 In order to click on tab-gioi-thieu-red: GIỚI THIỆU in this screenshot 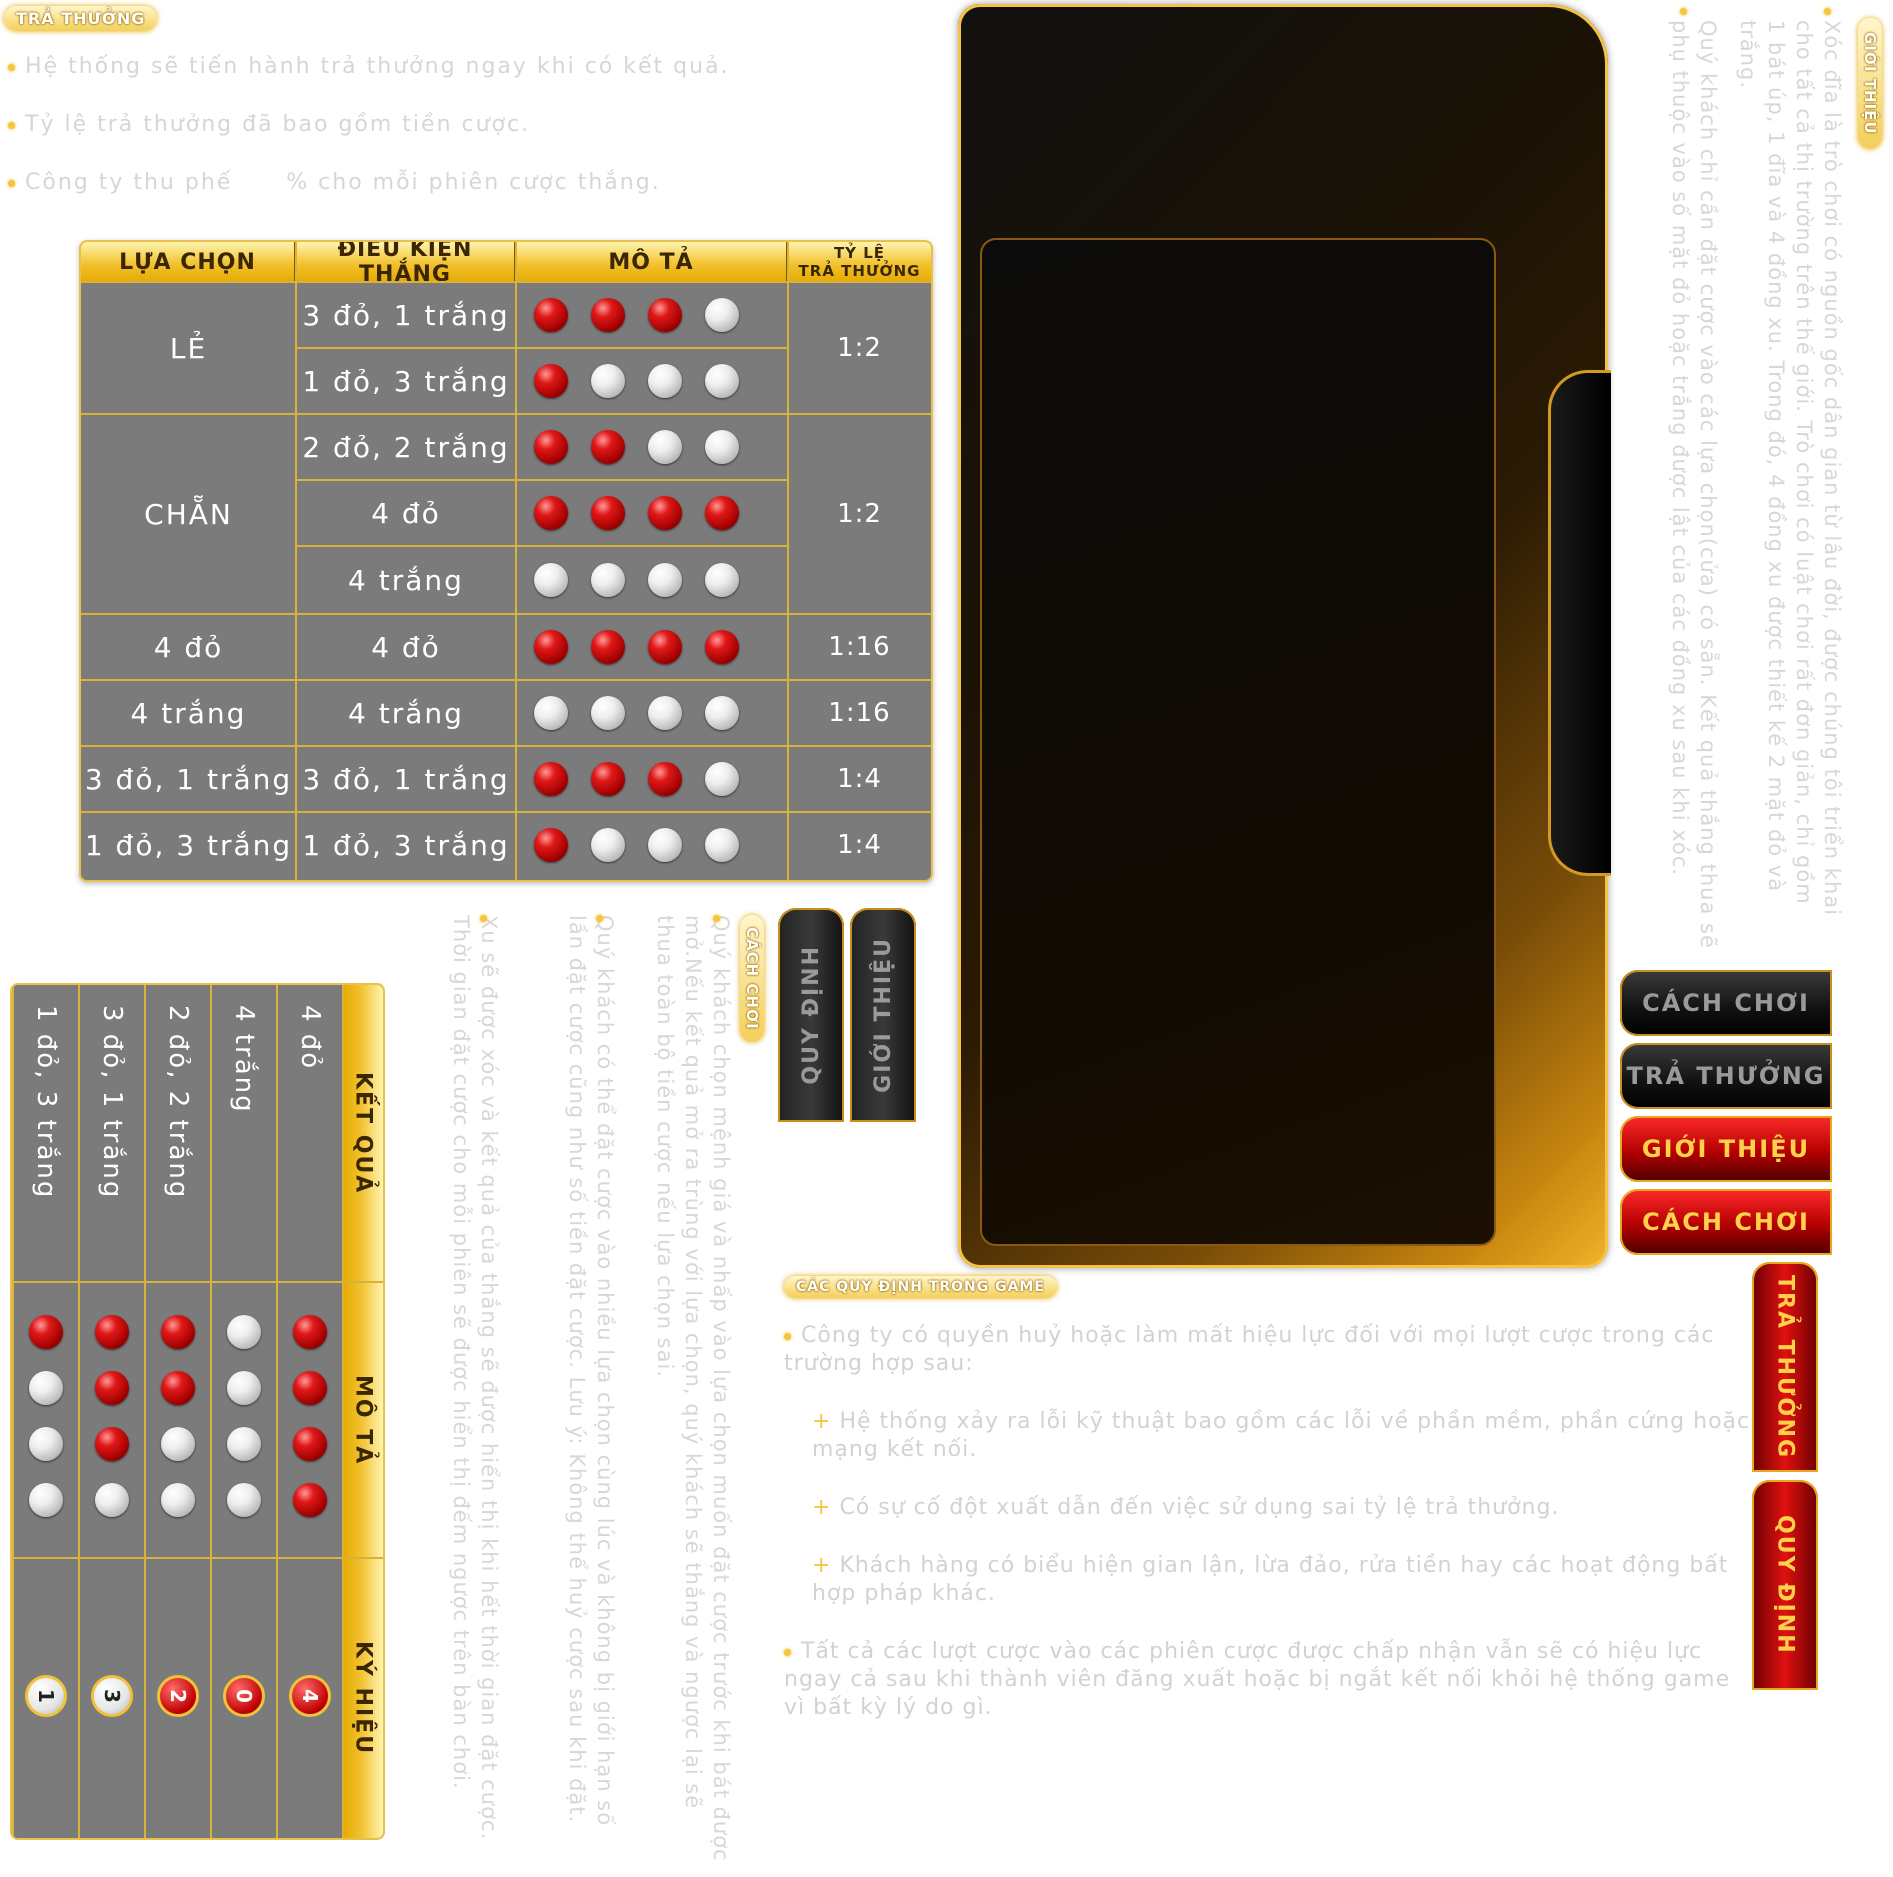, I will do `click(1726, 1149)`.